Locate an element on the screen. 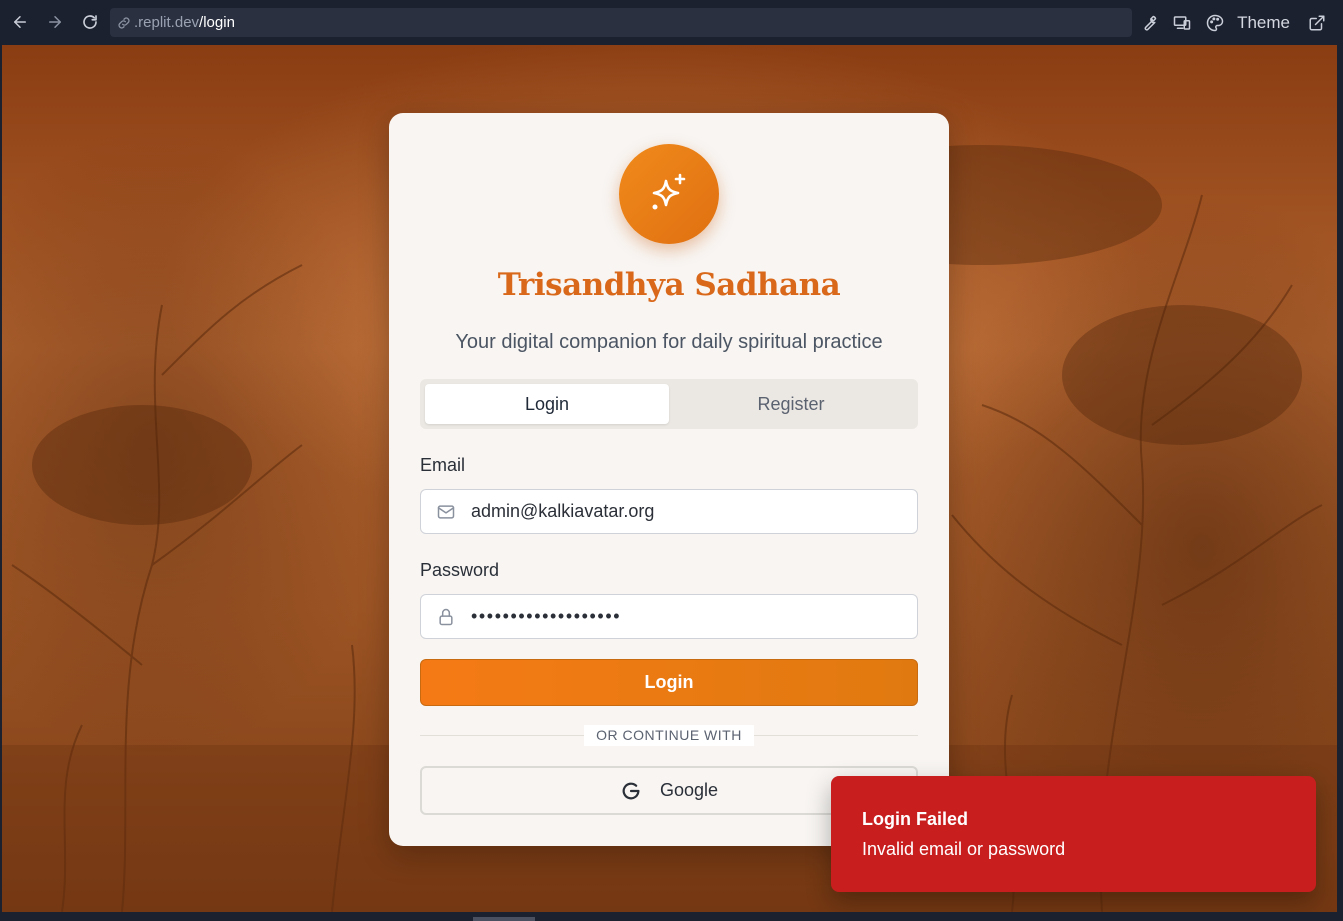 The height and width of the screenshot is (921, 1343). mail-icon is located at coordinates (446, 512).